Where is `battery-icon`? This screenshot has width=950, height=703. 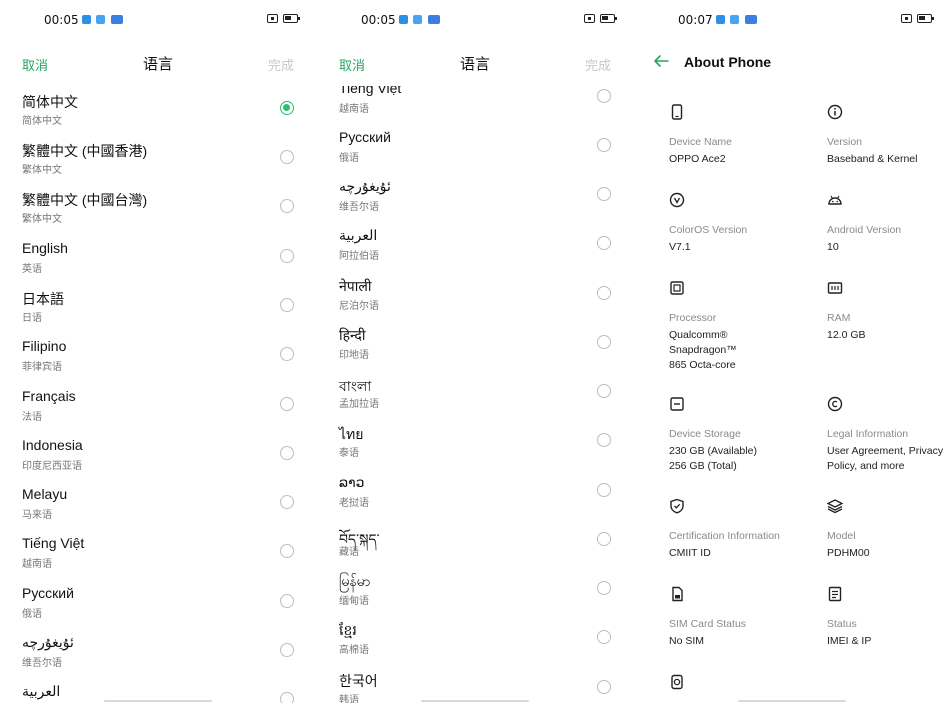 battery-icon is located at coordinates (925, 18).